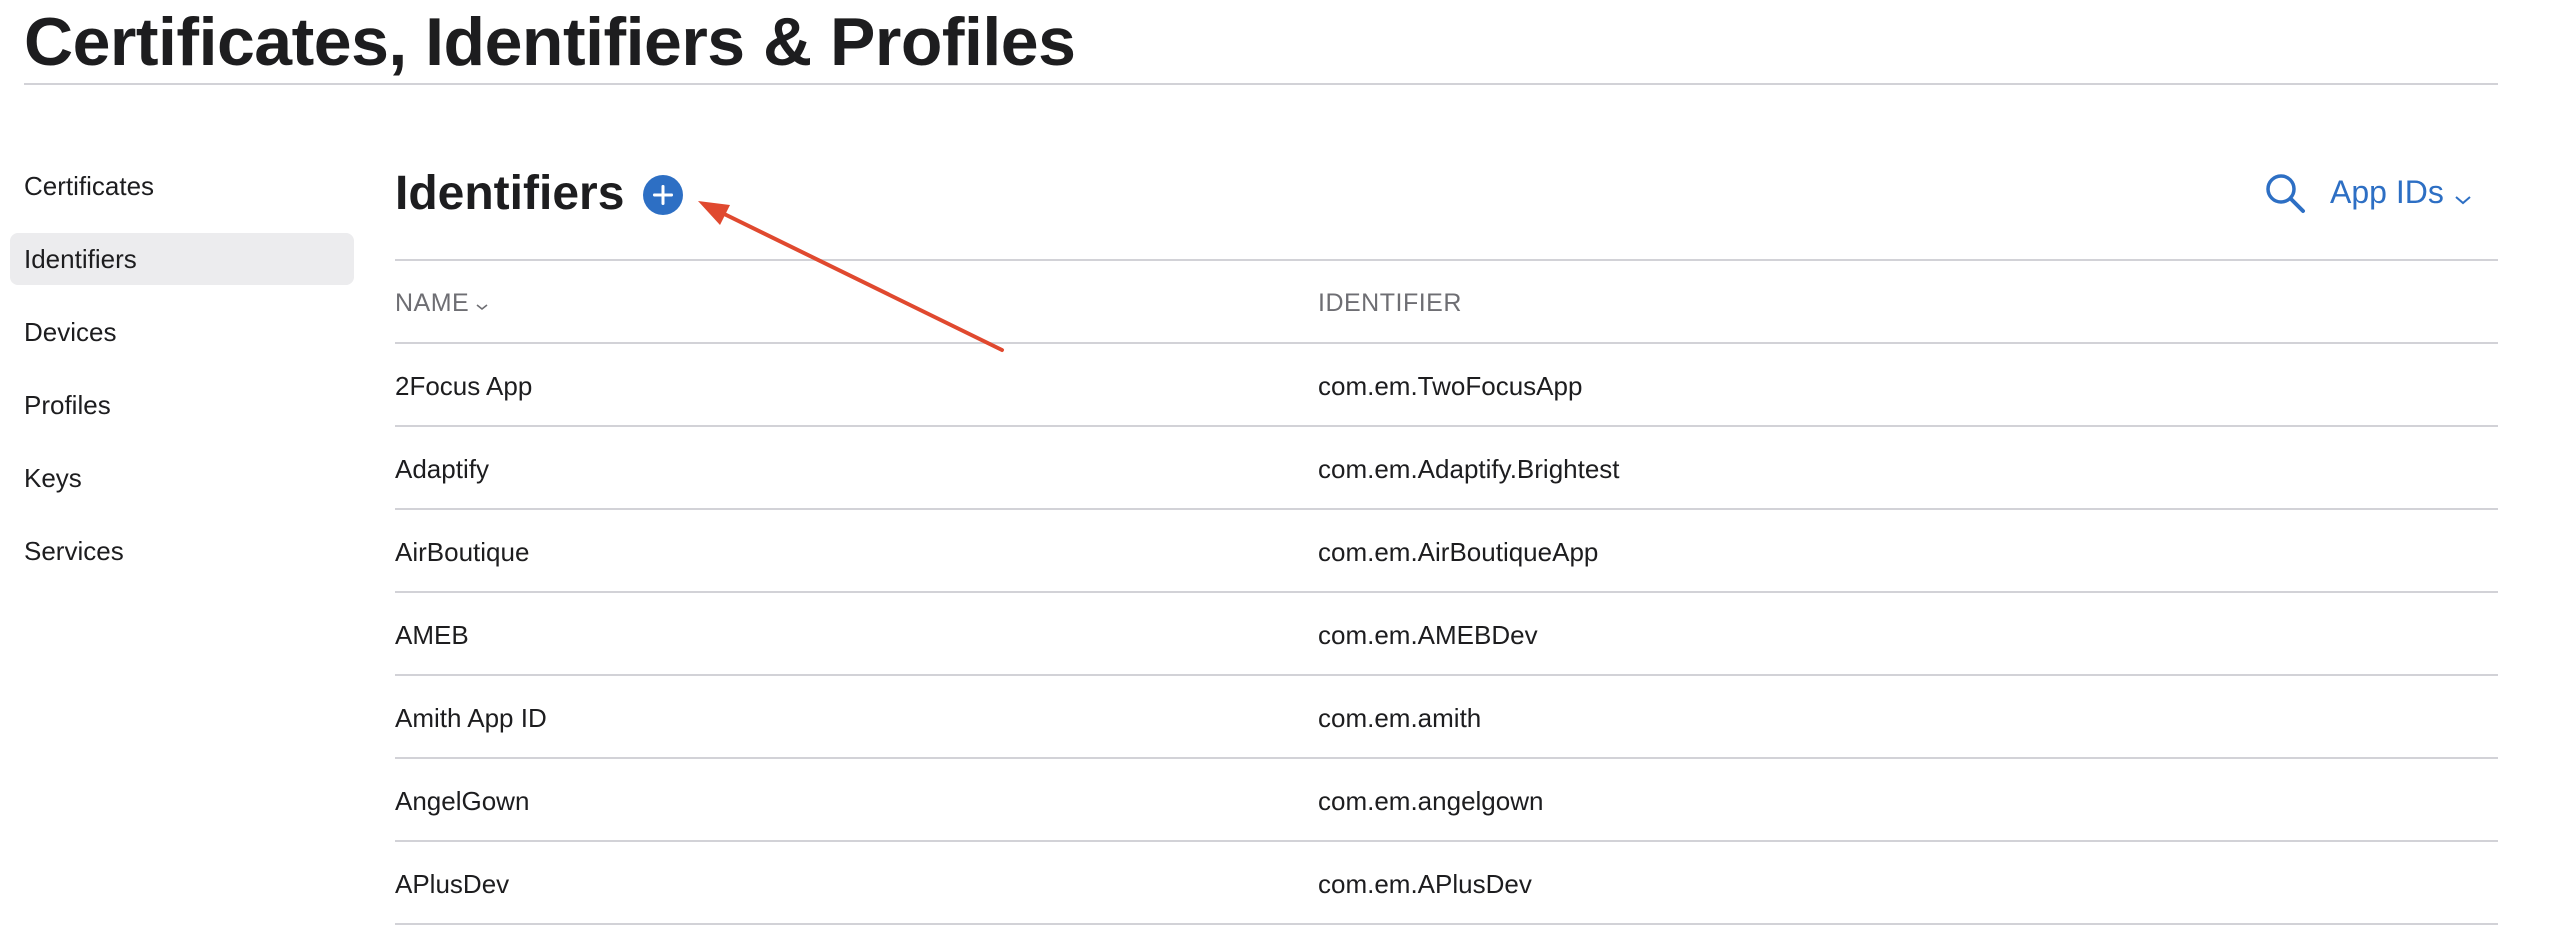 The image size is (2552, 930). I want to click on title-divider, so click(1261, 84).